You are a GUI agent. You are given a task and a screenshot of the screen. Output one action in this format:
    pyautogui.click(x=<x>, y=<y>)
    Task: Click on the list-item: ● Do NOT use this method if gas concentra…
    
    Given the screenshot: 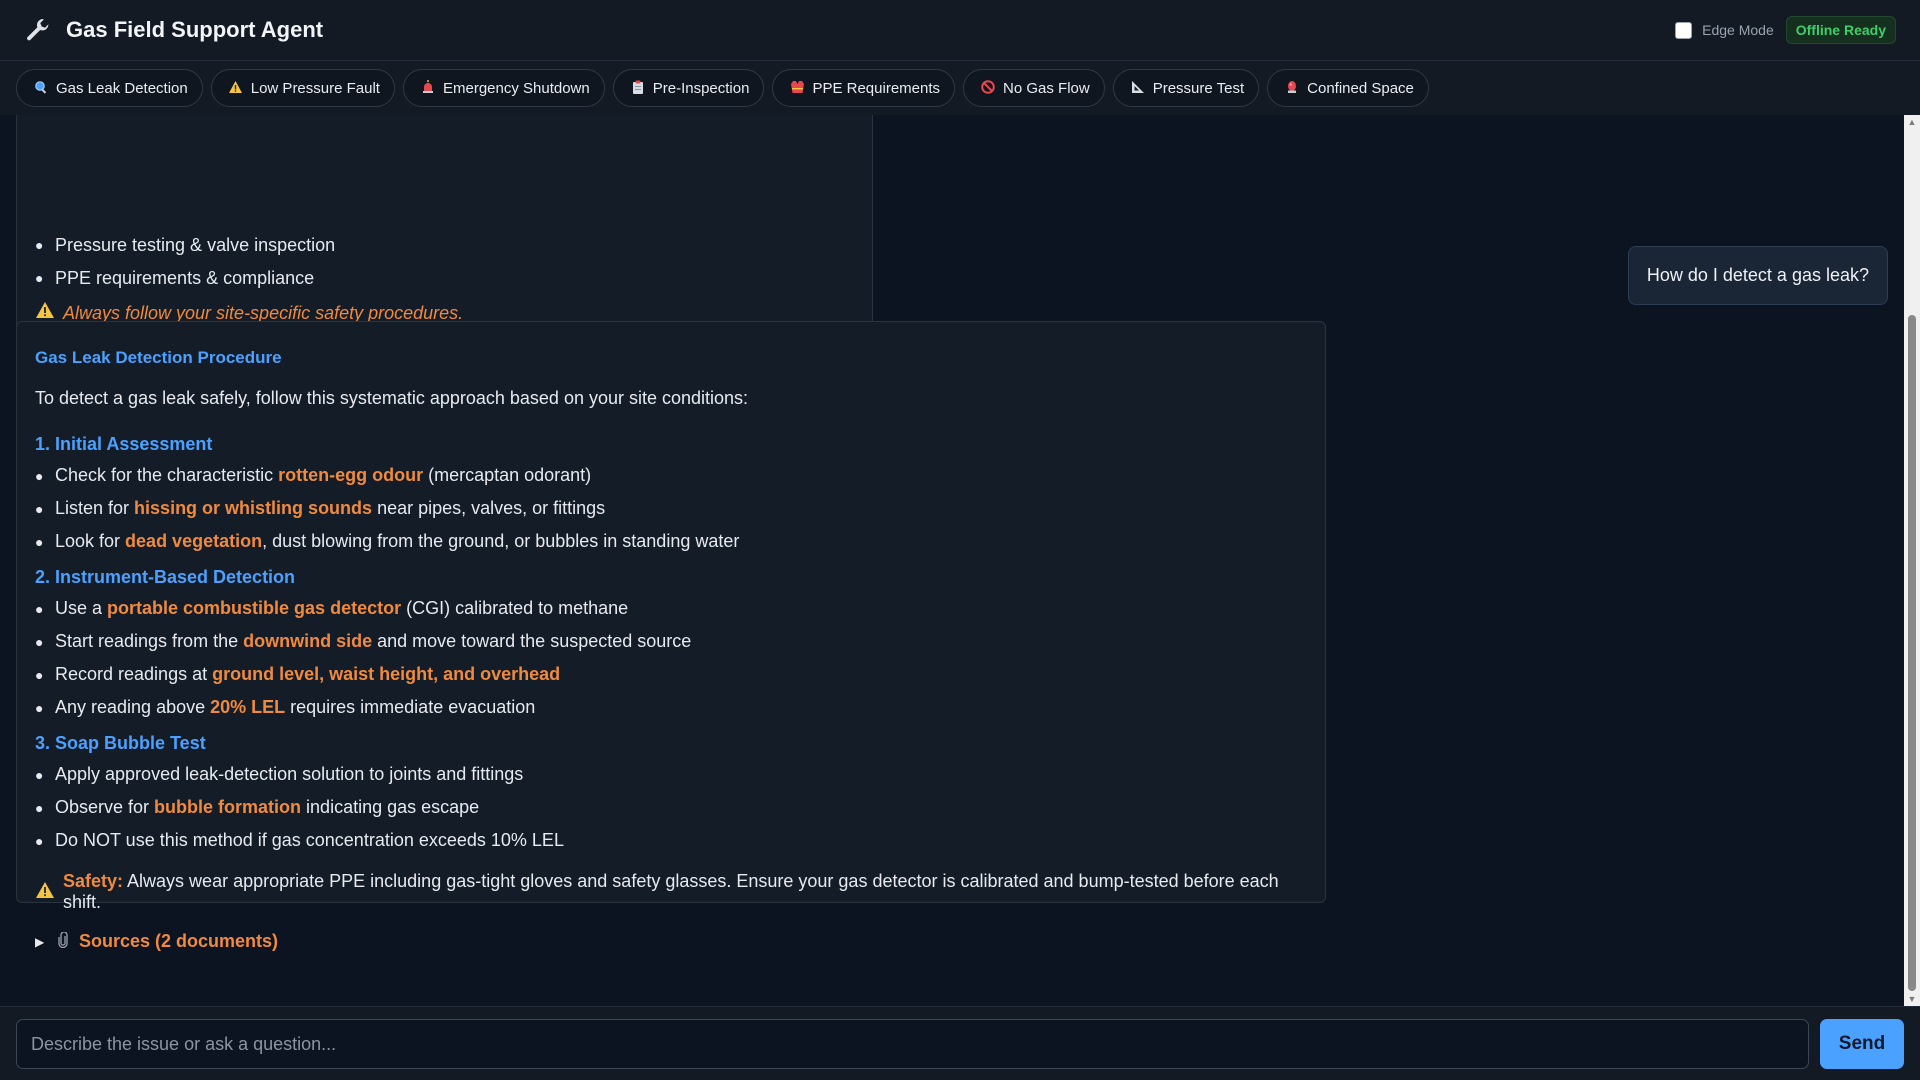 What is the action you would take?
    pyautogui.click(x=299, y=840)
    